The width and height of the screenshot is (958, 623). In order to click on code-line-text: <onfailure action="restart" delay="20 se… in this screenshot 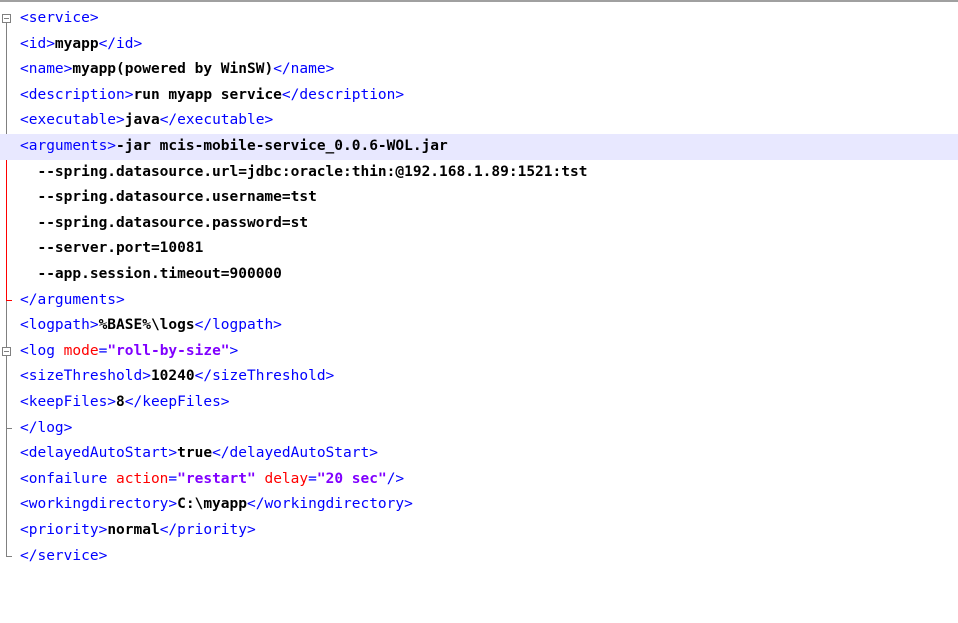, I will do `click(212, 480)`.